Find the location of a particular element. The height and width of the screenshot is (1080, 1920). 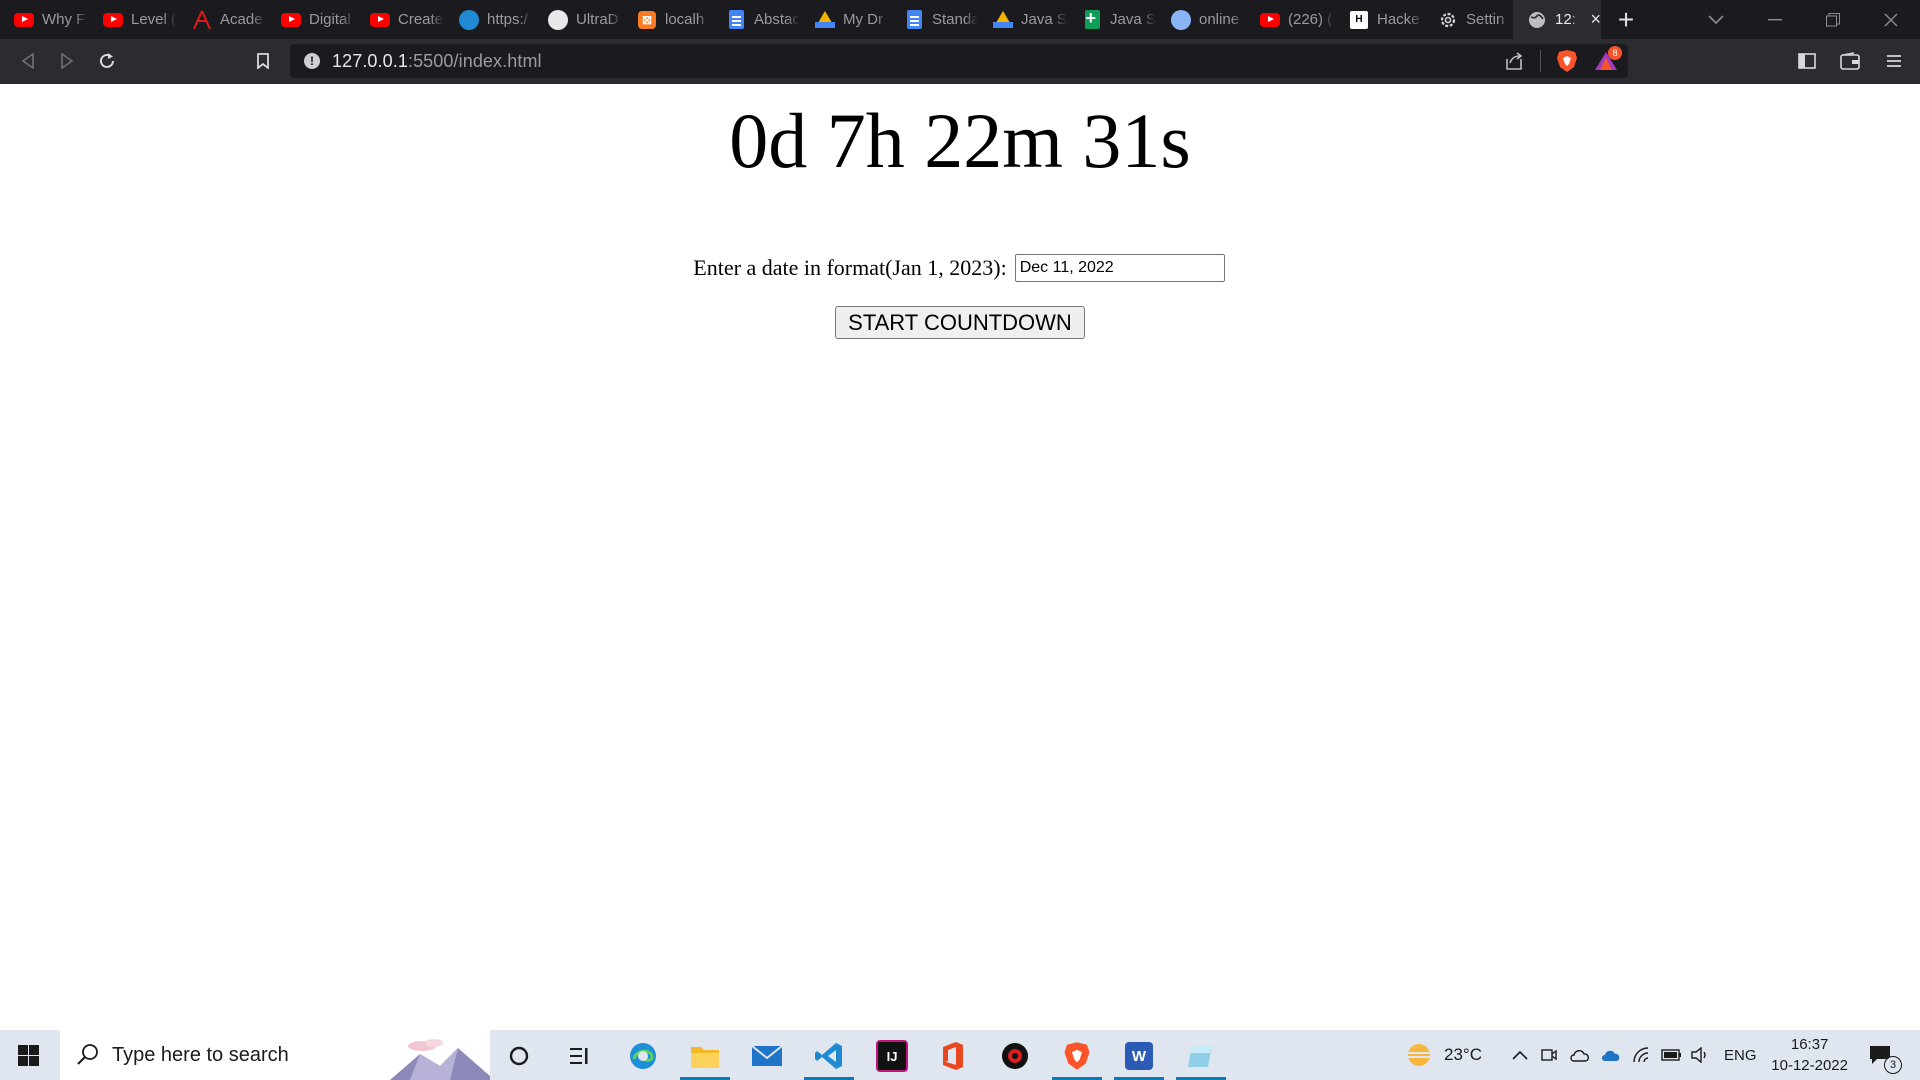

browser-tab: Why Fi is located at coordinates (44, 19).